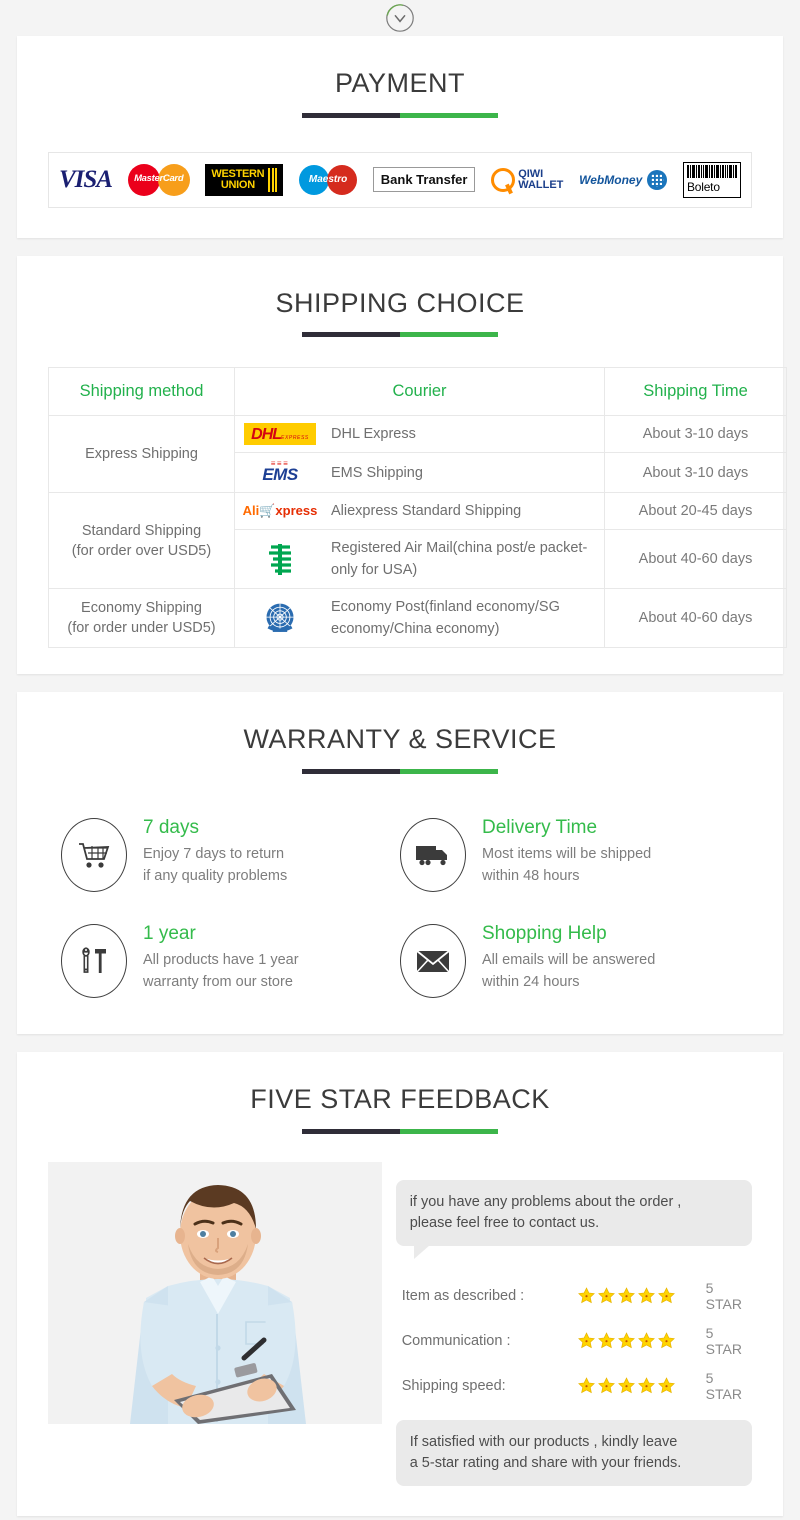 This screenshot has width=800, height=1520. Describe the element at coordinates (280, 618) in the screenshot. I see `un-post-logo-icon` at that location.